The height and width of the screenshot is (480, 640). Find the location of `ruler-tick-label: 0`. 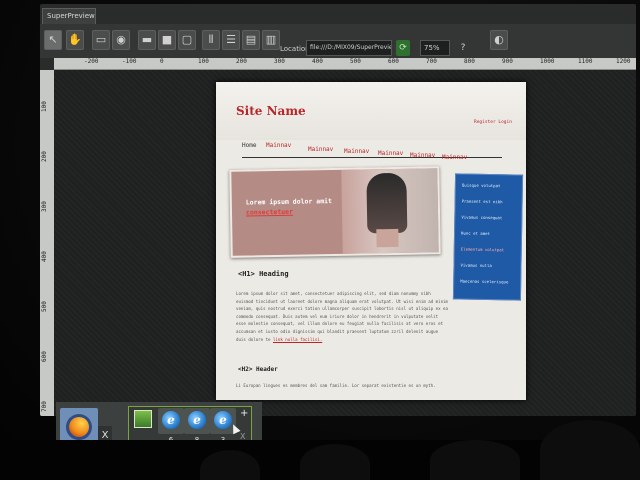

ruler-tick-label: 0 is located at coordinates (162, 61).